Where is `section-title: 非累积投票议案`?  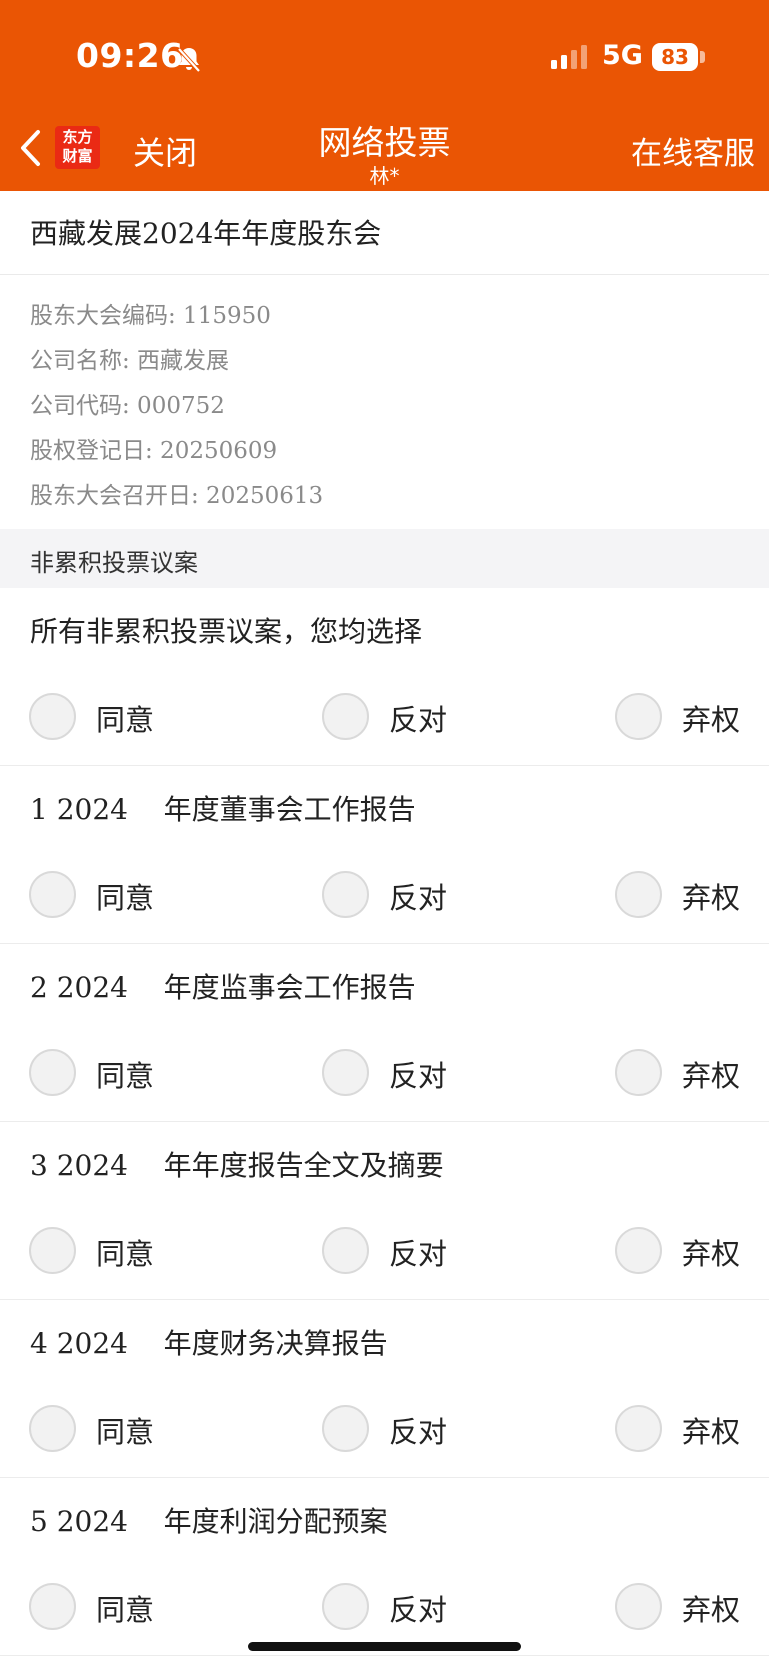 section-title: 非累积投票议案 is located at coordinates (114, 563).